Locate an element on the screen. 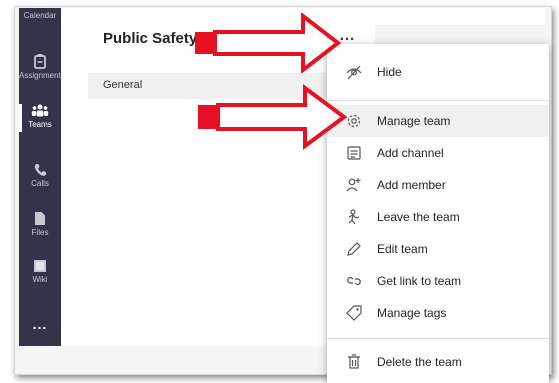 The height and width of the screenshot is (383, 559). channel-label: General is located at coordinates (123, 85).